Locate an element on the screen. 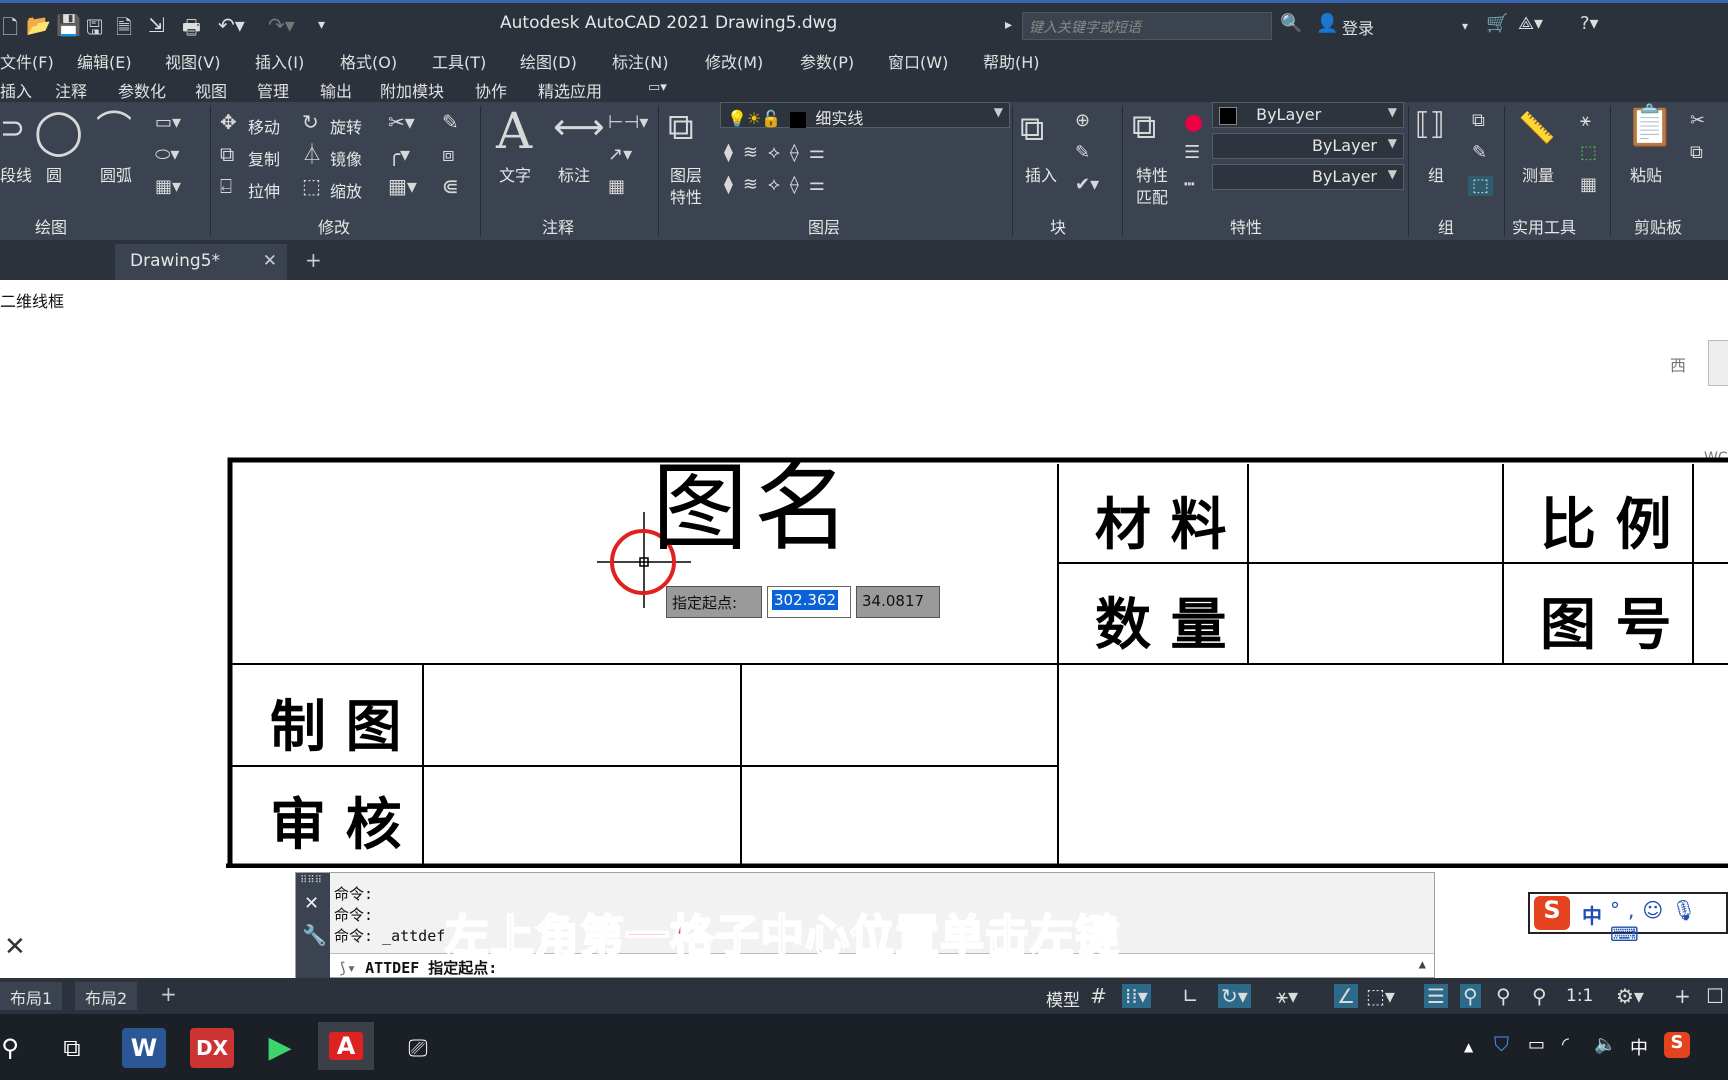 This screenshot has width=1728, height=1080. layer-properties-label2: 特性 is located at coordinates (686, 196).